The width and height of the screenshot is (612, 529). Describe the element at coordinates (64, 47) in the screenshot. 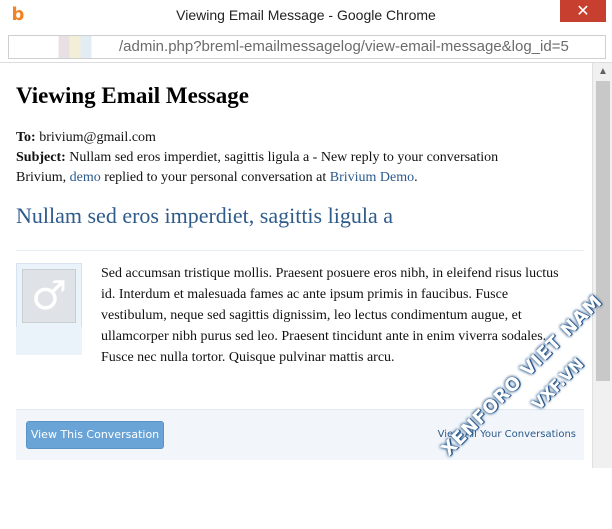

I see `url-host-redacted` at that location.